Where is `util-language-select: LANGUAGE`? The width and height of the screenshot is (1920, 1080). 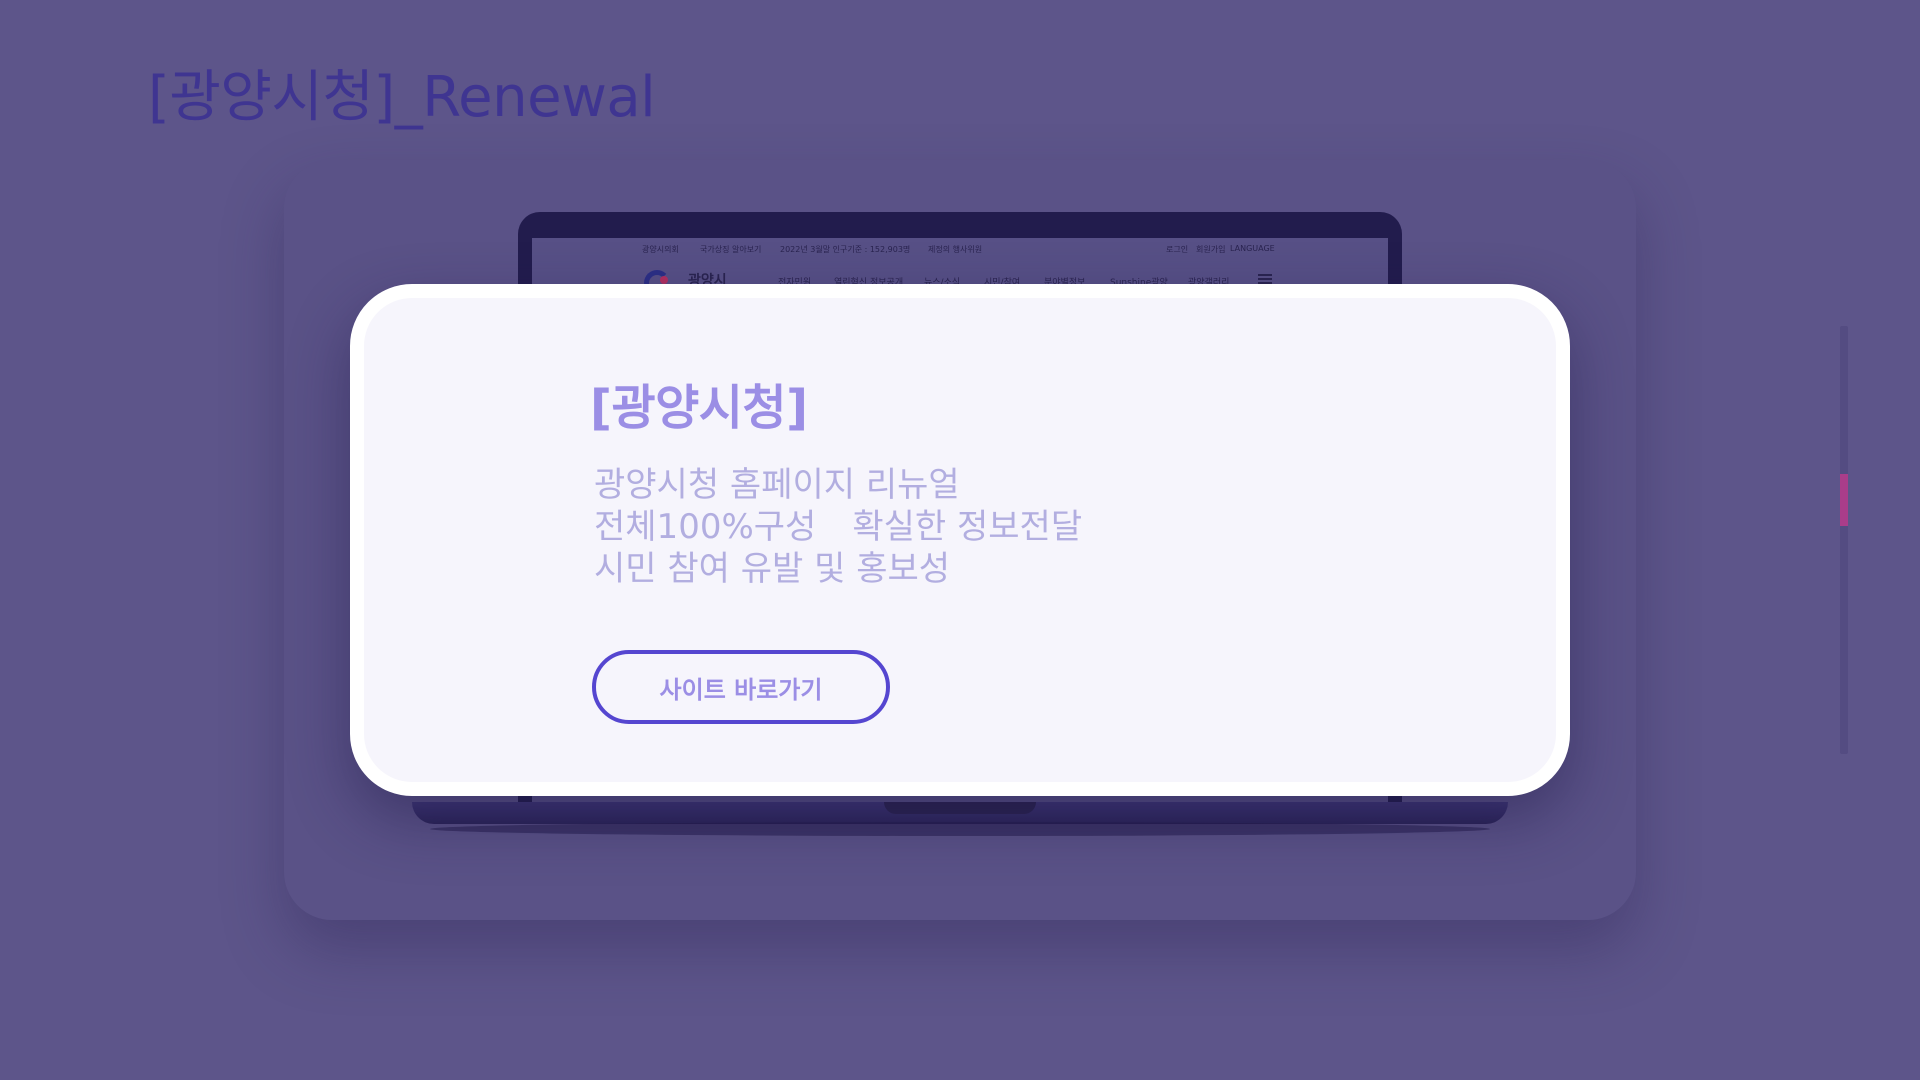
util-language-select: LANGUAGE is located at coordinates (1252, 248).